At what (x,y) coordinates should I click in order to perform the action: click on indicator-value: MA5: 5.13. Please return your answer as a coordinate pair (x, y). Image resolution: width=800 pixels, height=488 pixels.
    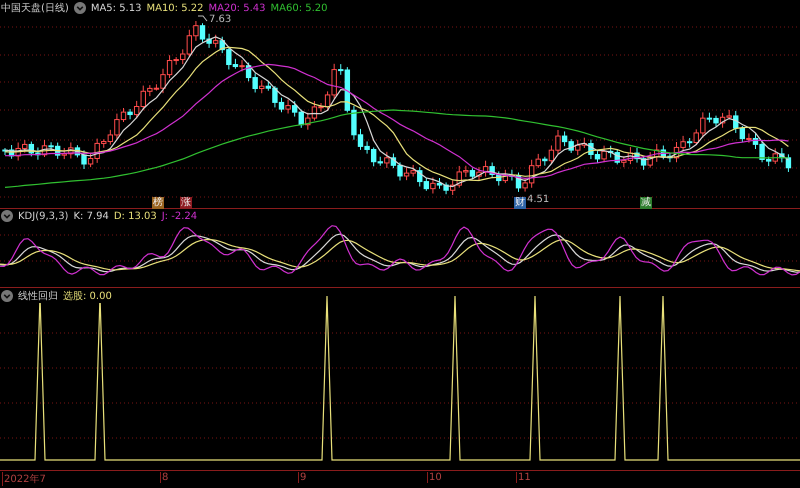
    Looking at the image, I should click on (116, 8).